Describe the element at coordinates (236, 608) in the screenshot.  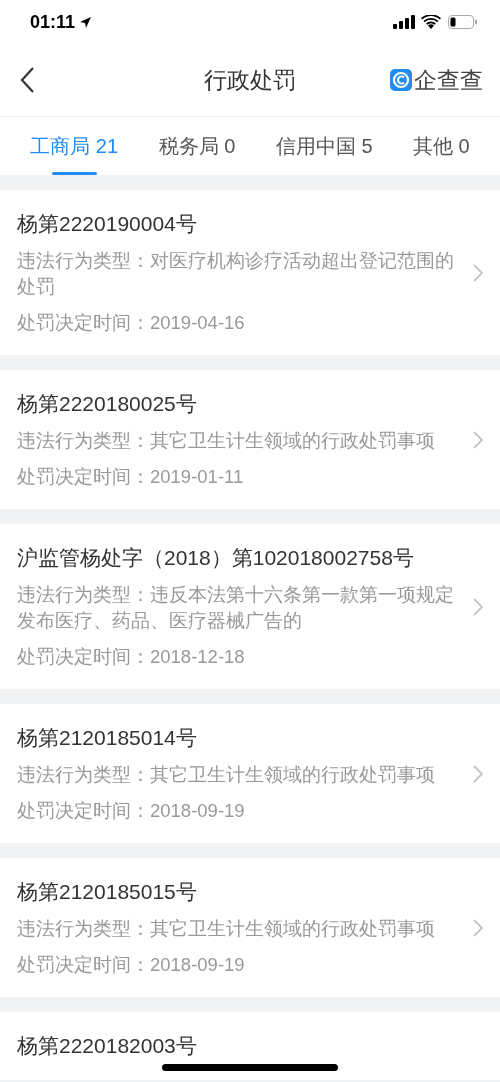
I see `violation-type: 违法行为类型：违反本法第十六条第一款第一项规定发布医疗、药品、医疗器械广告的` at that location.